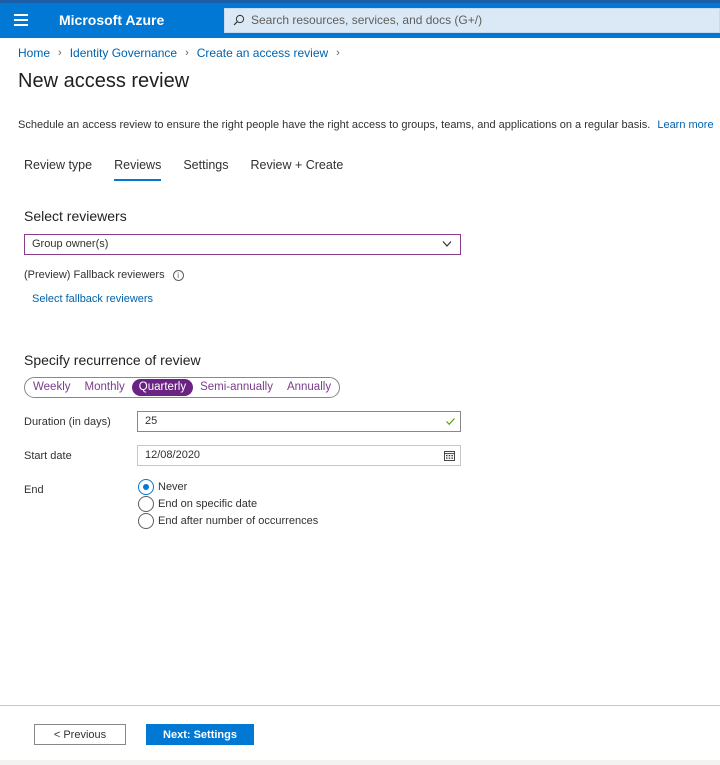  I want to click on top-bar: Microsoft Azure, so click(360, 19).